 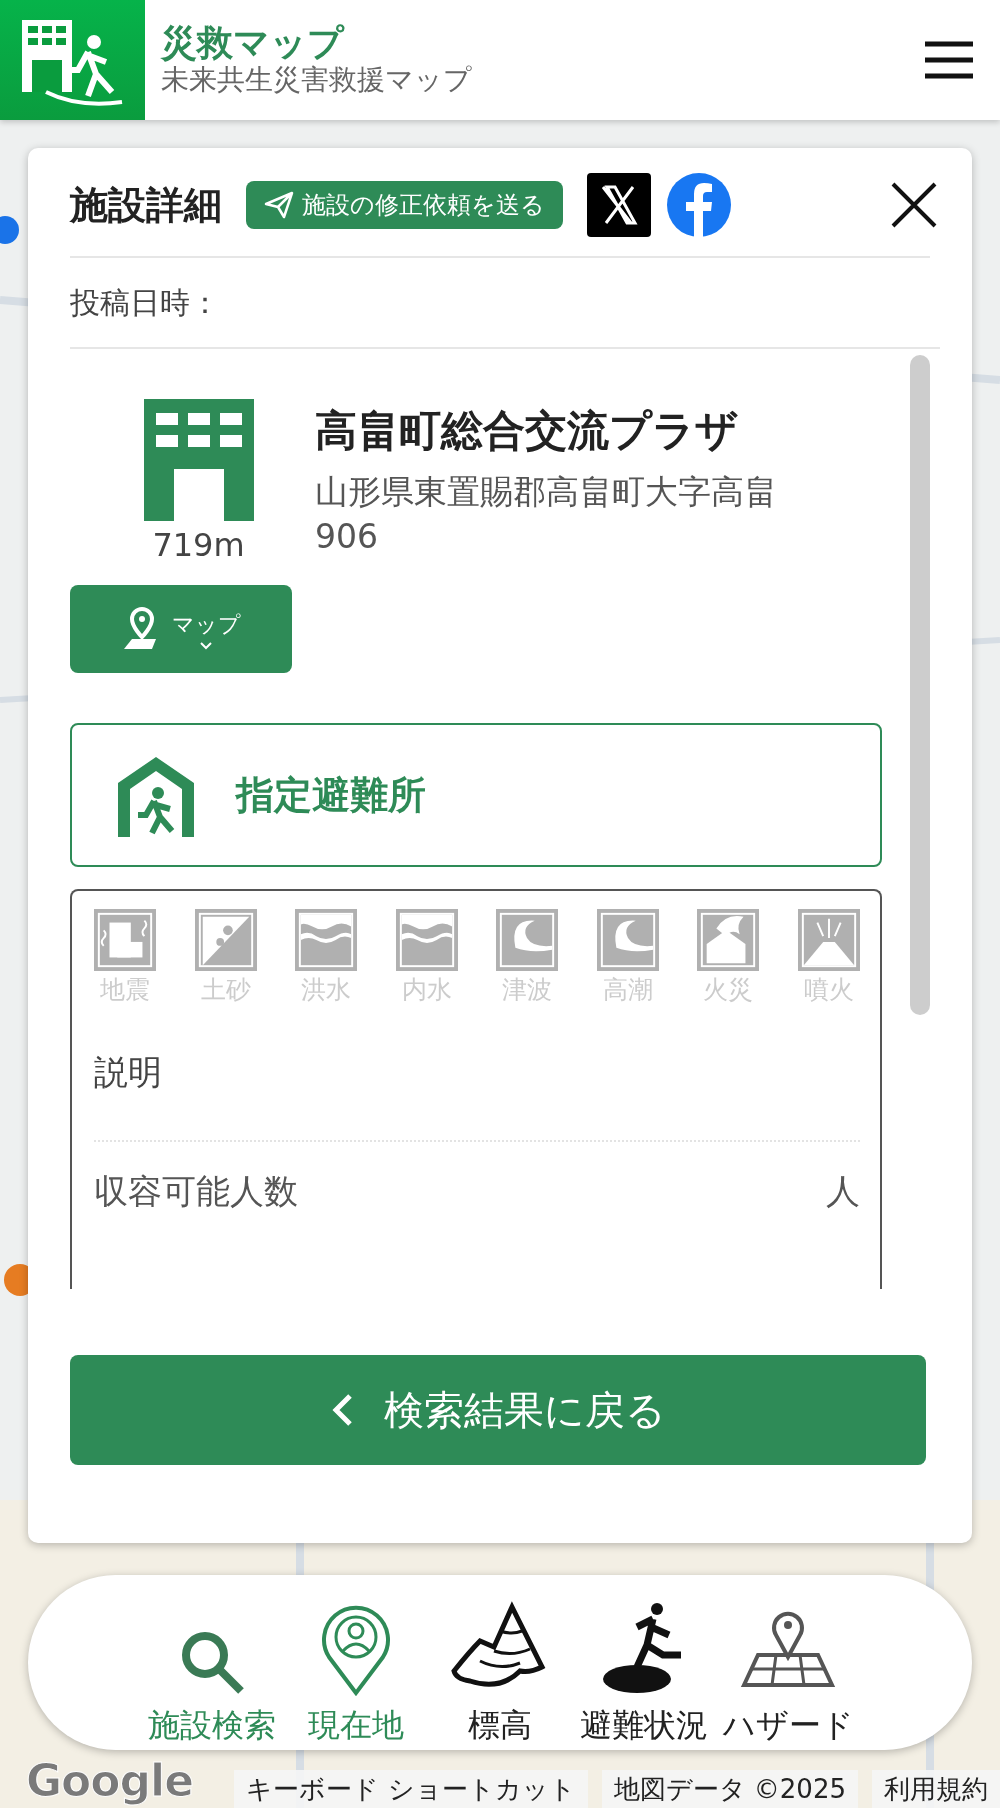 What do you see at coordinates (949, 60) in the screenshot?
I see `menu-button` at bounding box center [949, 60].